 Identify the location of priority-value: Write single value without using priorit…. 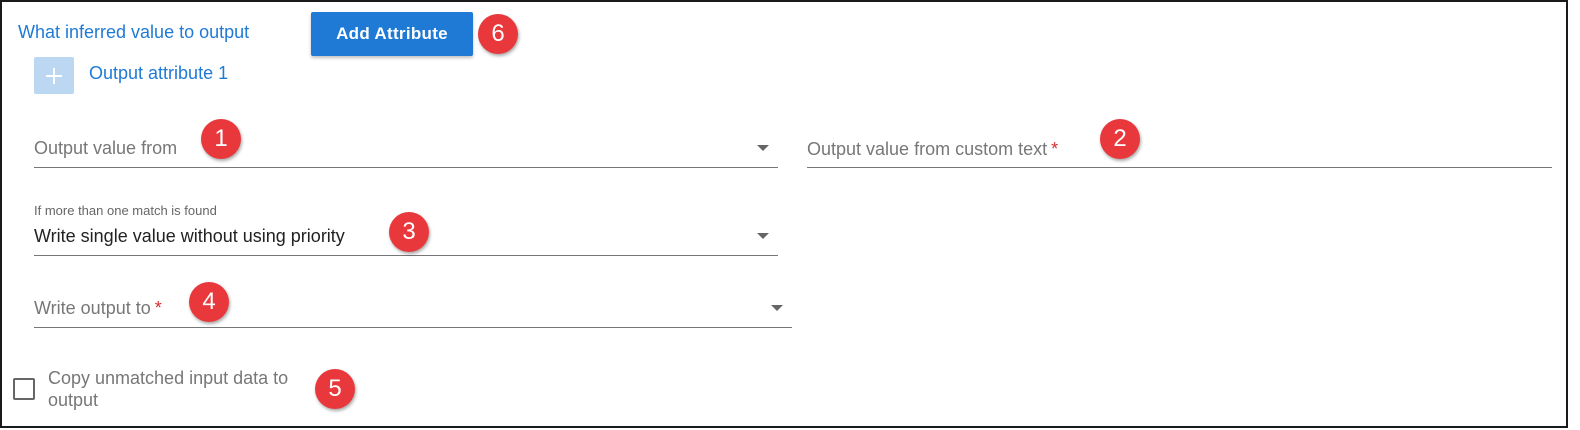
(189, 236).